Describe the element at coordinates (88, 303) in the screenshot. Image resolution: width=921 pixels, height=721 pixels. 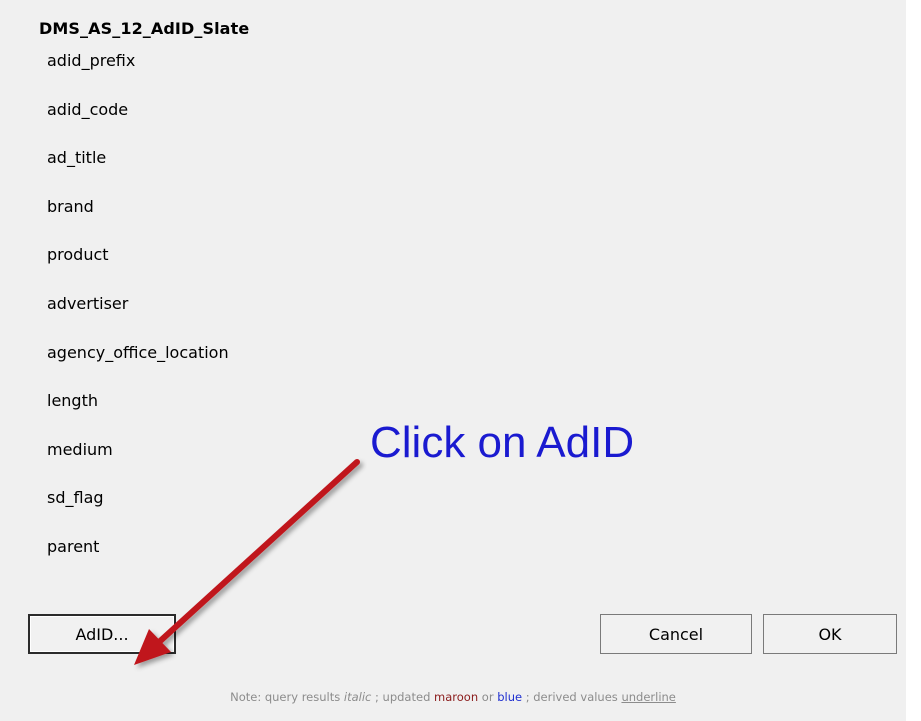
I see `field-advertiser: advertiser` at that location.